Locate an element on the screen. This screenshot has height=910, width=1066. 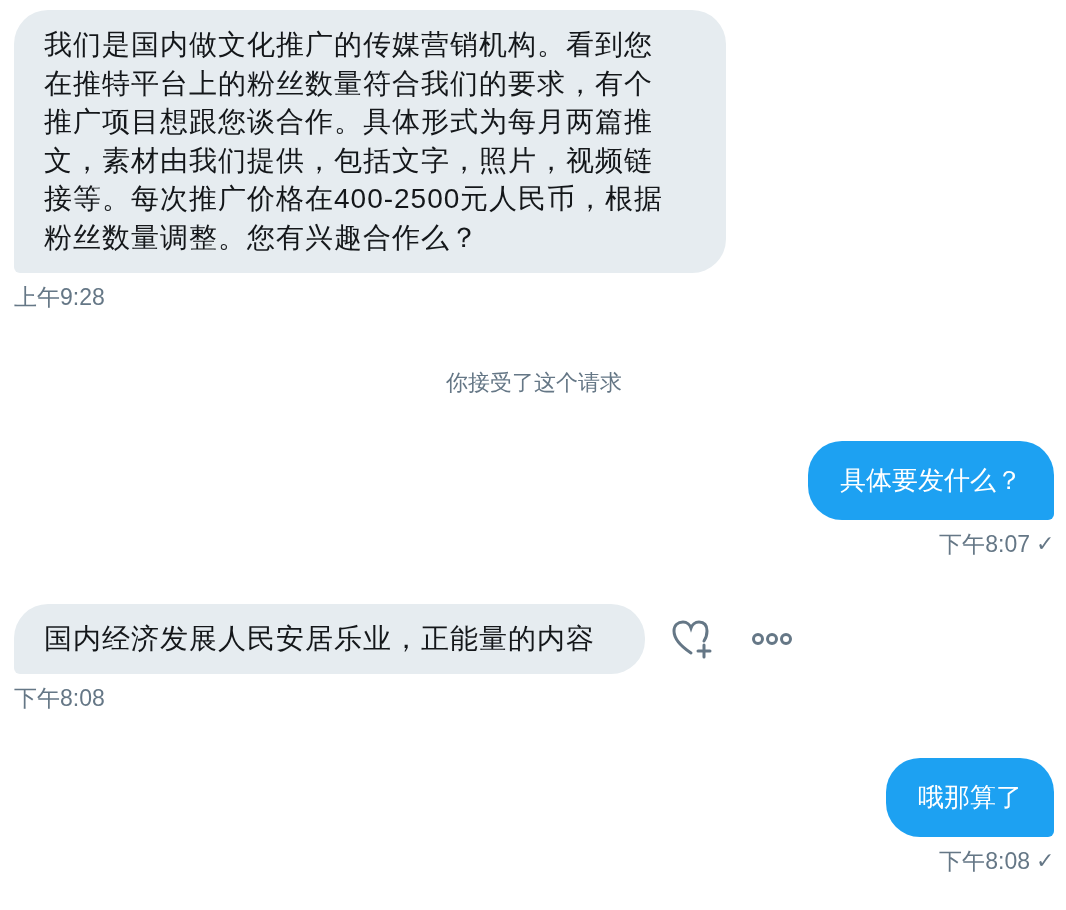
message-time: 下午8:07 is located at coordinates (984, 543).